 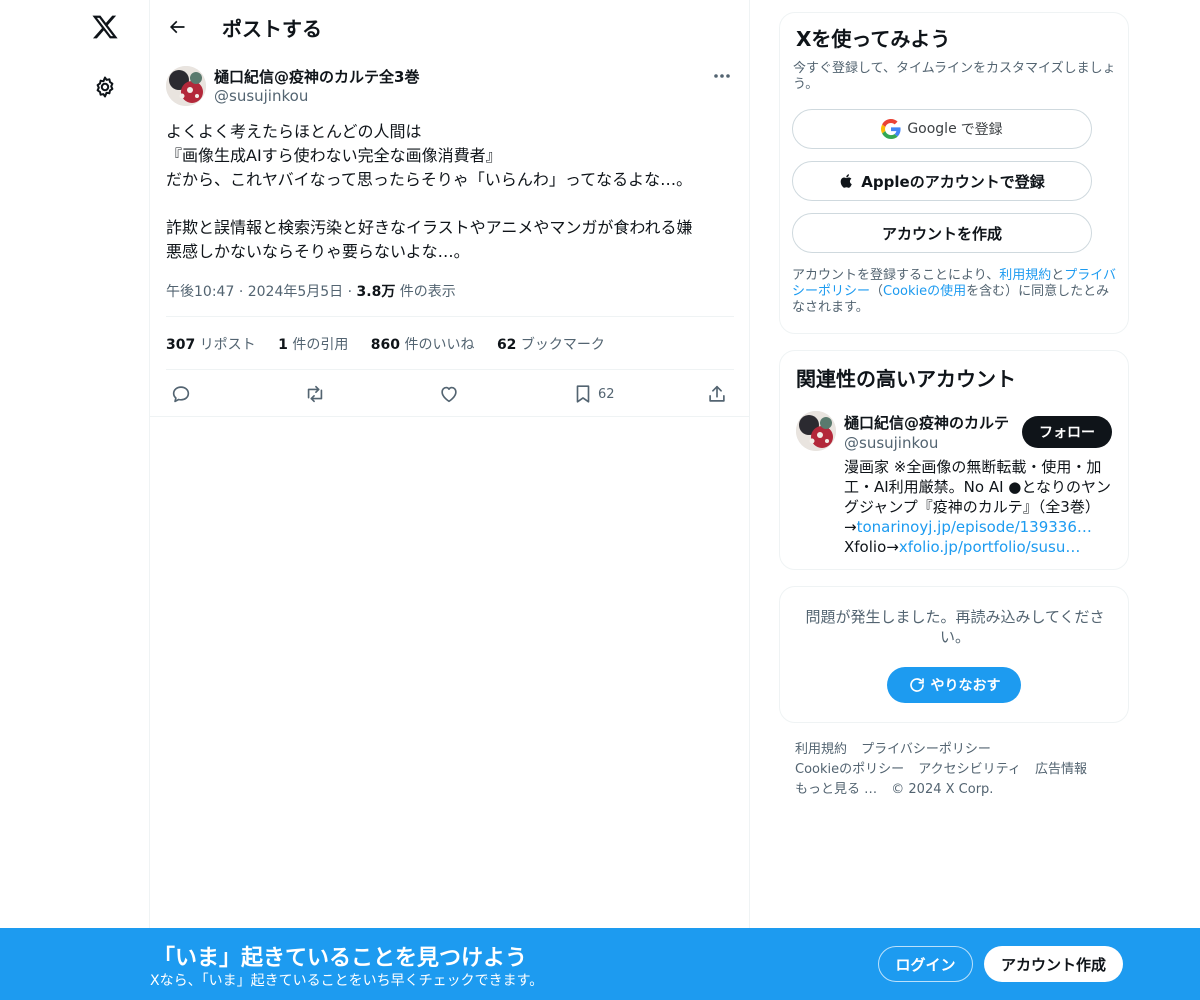 I want to click on signup-button: アカウント作成, so click(x=1053, y=964).